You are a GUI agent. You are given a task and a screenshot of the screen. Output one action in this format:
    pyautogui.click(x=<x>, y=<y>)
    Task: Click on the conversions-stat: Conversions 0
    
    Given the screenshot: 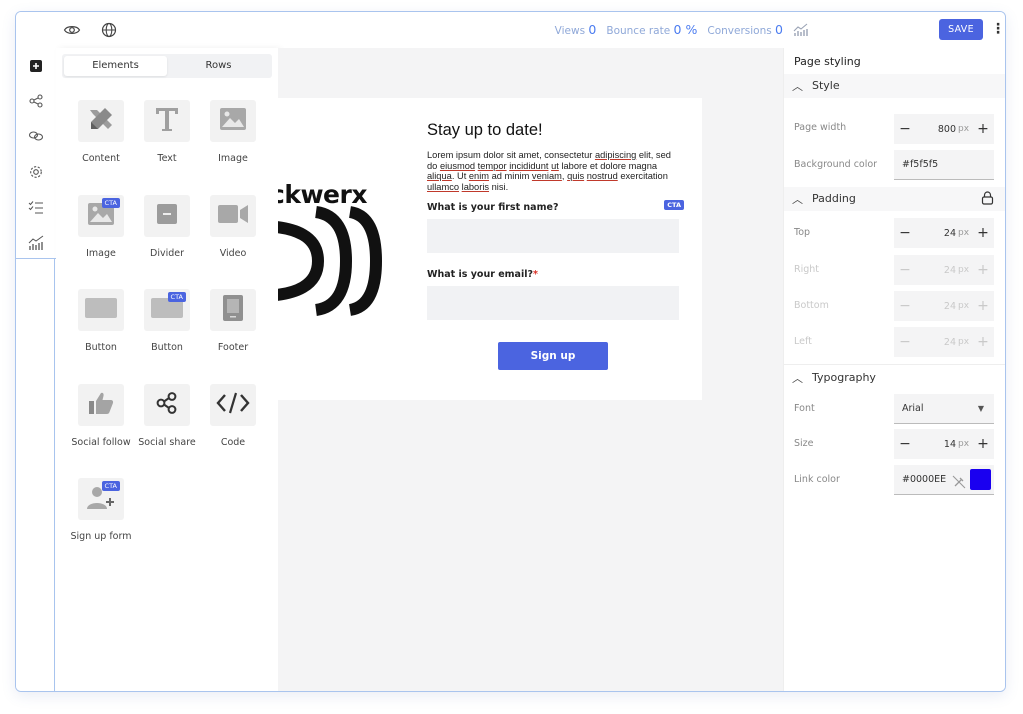 What is the action you would take?
    pyautogui.click(x=745, y=29)
    